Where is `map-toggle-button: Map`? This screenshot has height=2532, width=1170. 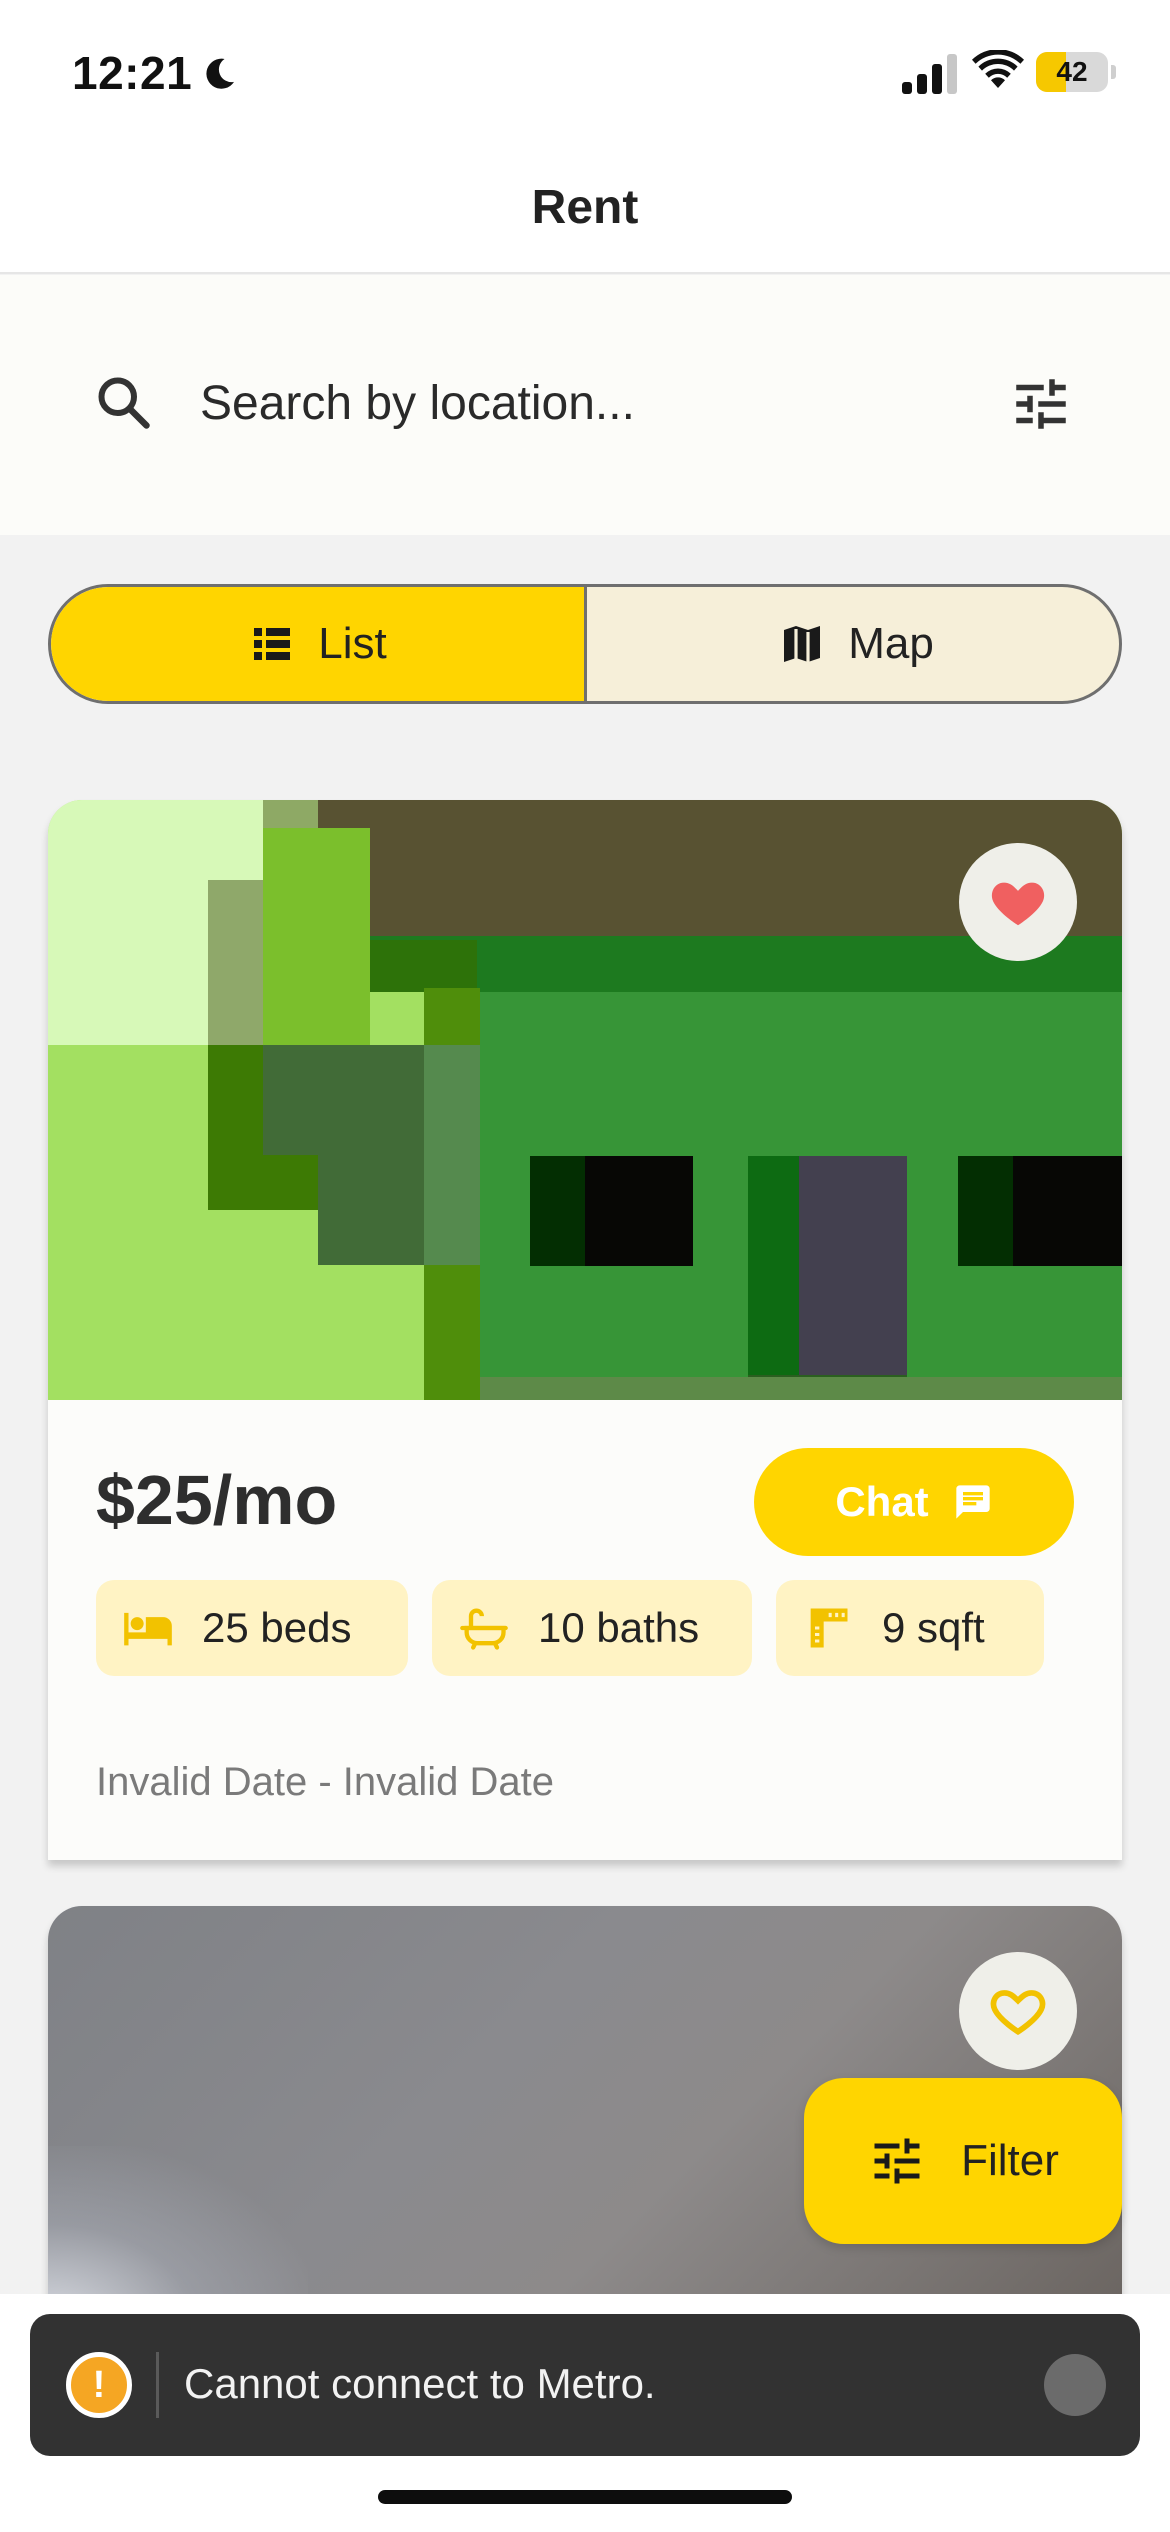
map-toggle-button: Map is located at coordinates (853, 644).